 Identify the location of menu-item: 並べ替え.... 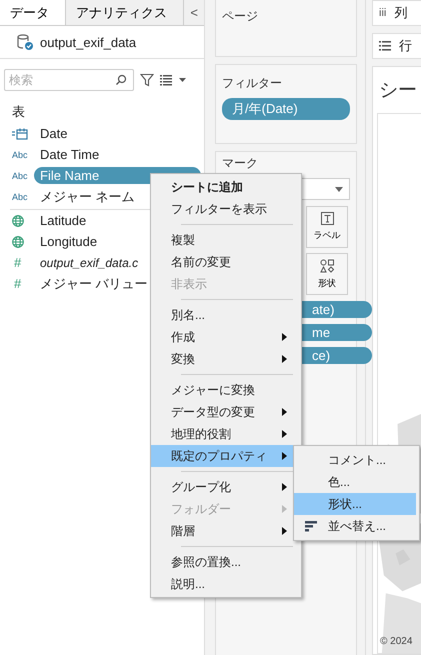
(355, 526).